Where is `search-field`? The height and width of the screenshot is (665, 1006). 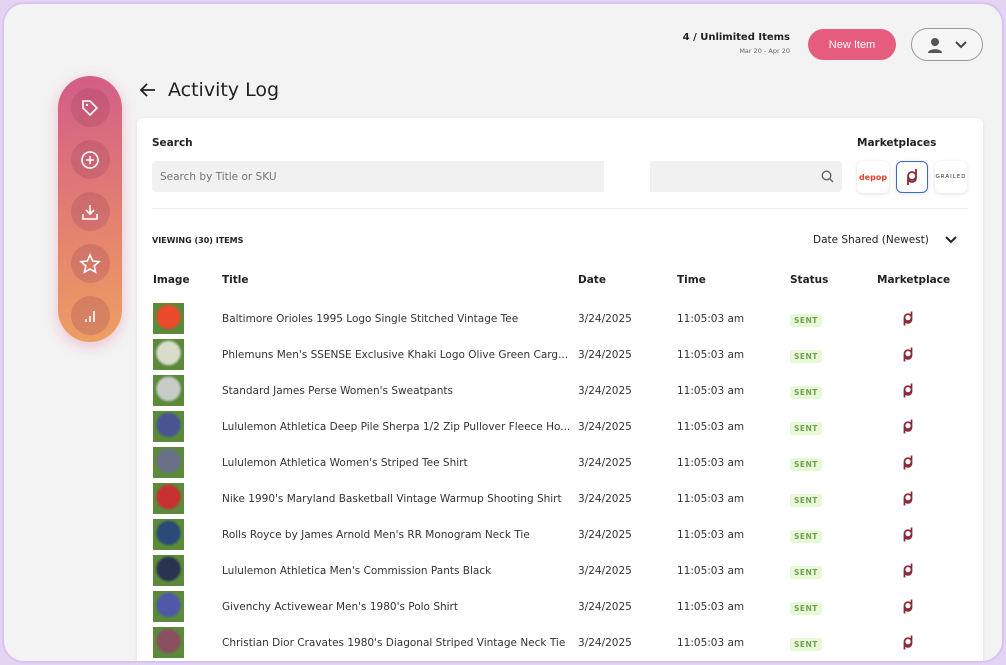
search-field is located at coordinates (497, 176).